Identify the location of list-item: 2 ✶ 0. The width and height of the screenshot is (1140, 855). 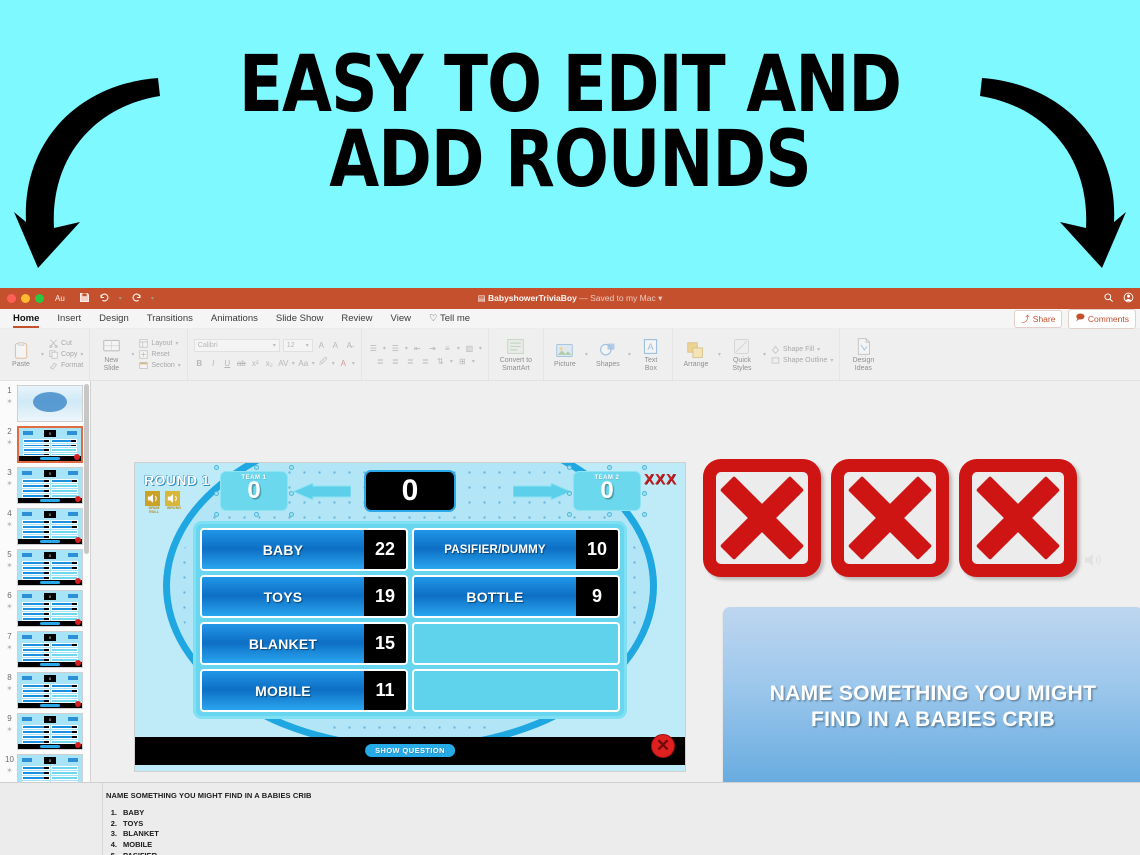
(45, 442).